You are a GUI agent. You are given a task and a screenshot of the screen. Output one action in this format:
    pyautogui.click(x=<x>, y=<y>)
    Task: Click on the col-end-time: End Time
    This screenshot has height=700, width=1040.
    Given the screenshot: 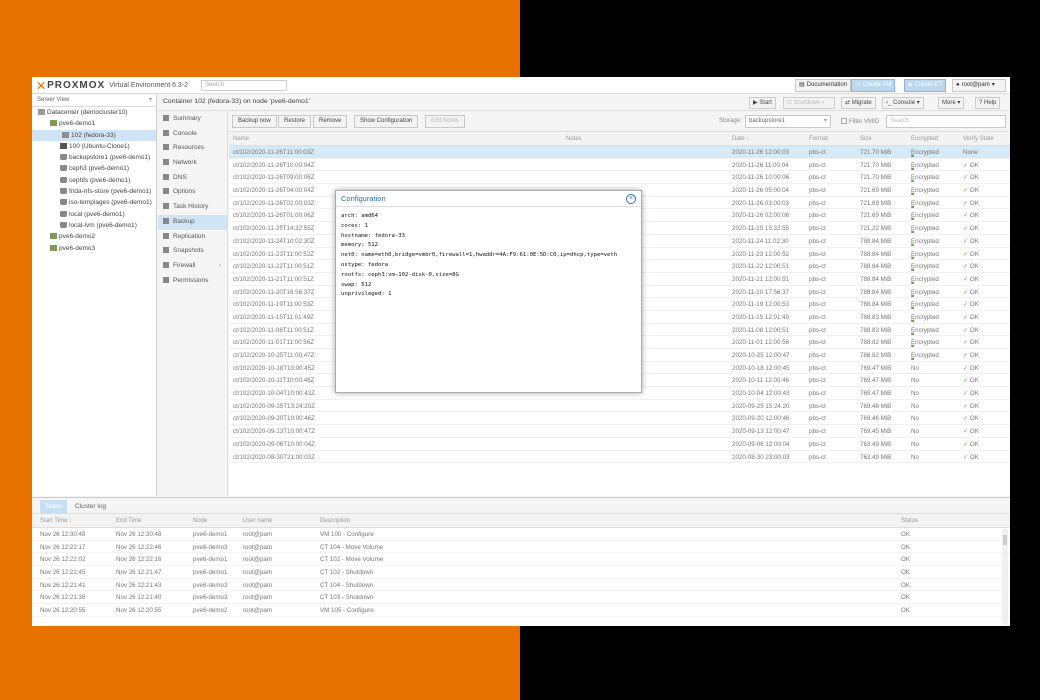 What is the action you would take?
    pyautogui.click(x=128, y=521)
    